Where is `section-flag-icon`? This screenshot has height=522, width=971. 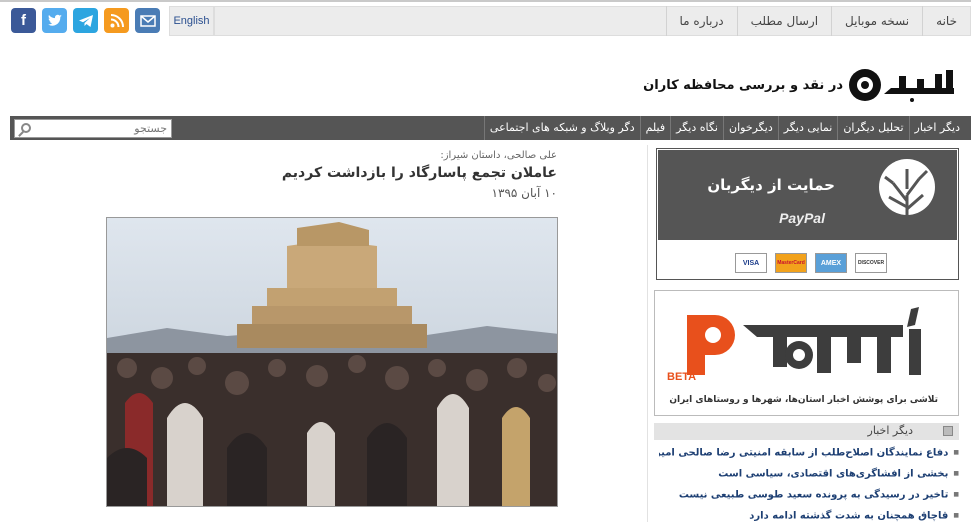 section-flag-icon is located at coordinates (948, 431).